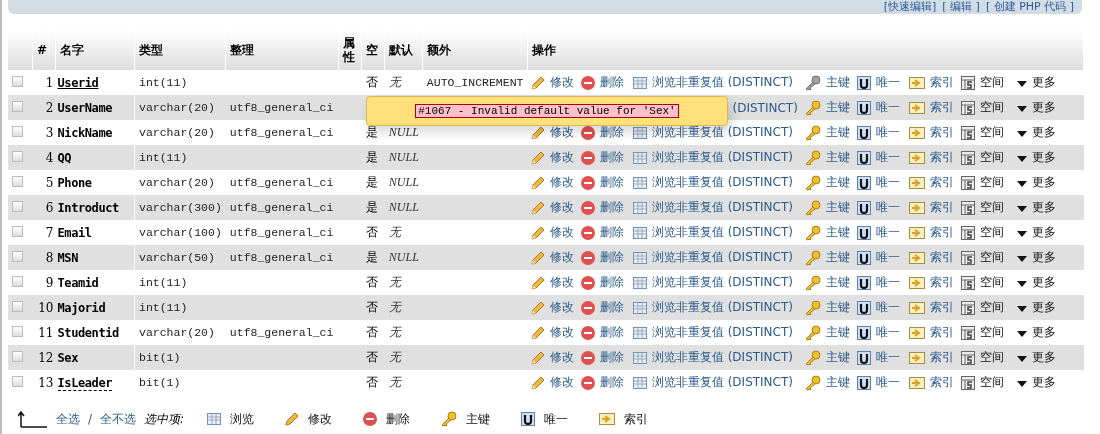 This screenshot has width=1100, height=434. What do you see at coordinates (118, 419) in the screenshot?
I see `uncheck-all-link: 全不选` at bounding box center [118, 419].